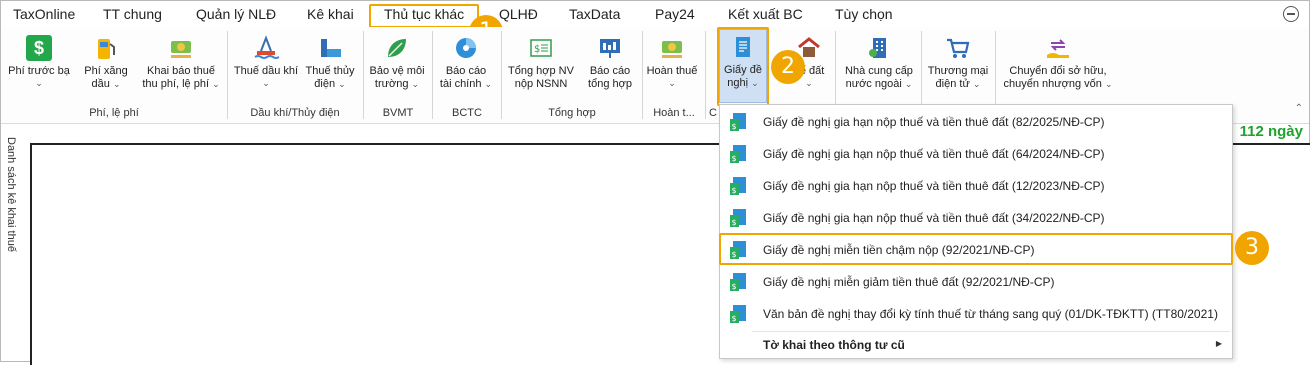 This screenshot has width=1310, height=365. What do you see at coordinates (738, 83) in the screenshot?
I see `btn-label: nghị` at bounding box center [738, 83].